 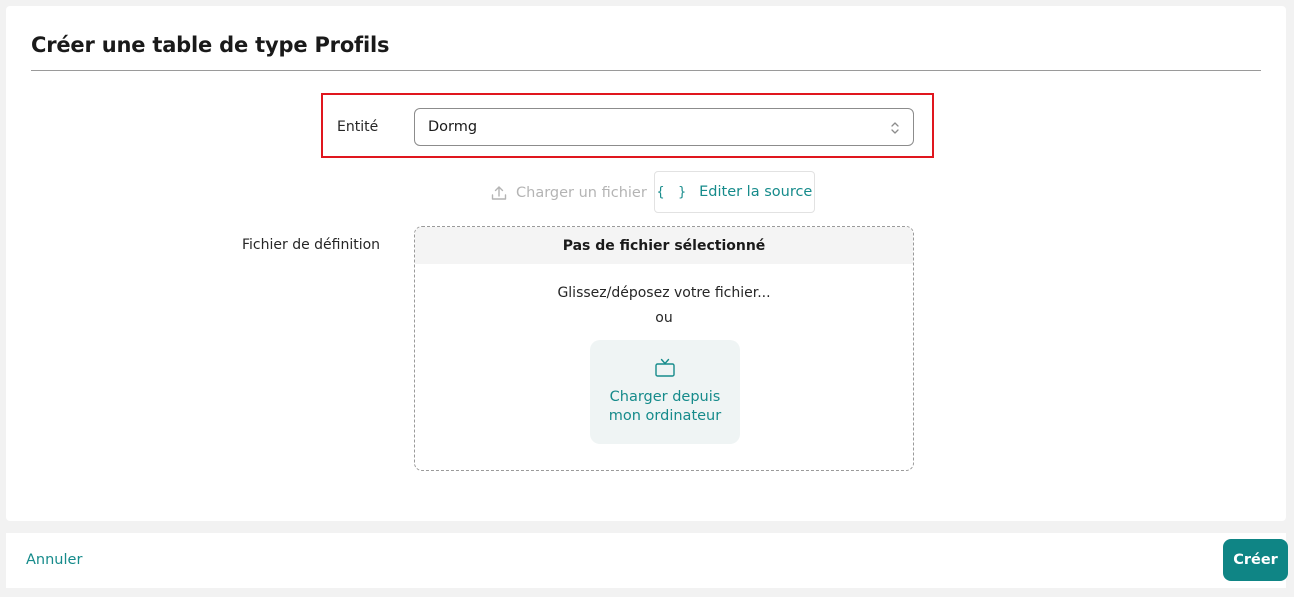 What do you see at coordinates (664, 245) in the screenshot?
I see `file-status: Pas de fichier sélectionné` at bounding box center [664, 245].